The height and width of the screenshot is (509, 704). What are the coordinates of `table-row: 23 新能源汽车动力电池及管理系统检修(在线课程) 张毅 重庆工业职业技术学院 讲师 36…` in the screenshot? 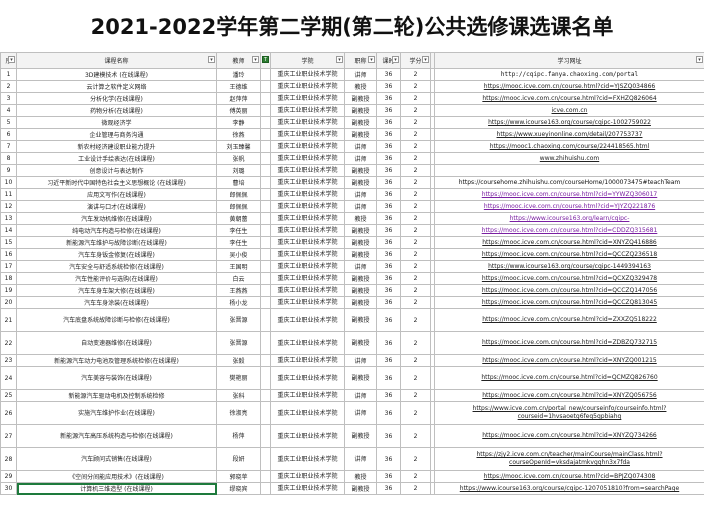 It's located at (352, 360).